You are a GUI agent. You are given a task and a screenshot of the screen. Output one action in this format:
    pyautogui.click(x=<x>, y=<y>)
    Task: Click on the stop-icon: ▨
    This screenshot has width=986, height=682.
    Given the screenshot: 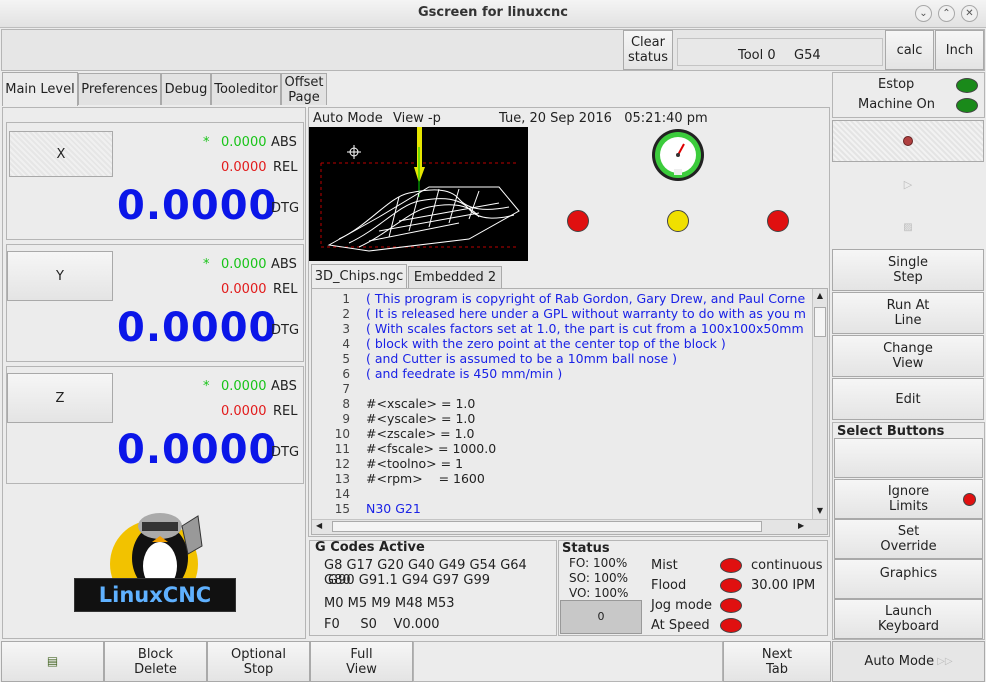 What is the action you would take?
    pyautogui.click(x=908, y=227)
    